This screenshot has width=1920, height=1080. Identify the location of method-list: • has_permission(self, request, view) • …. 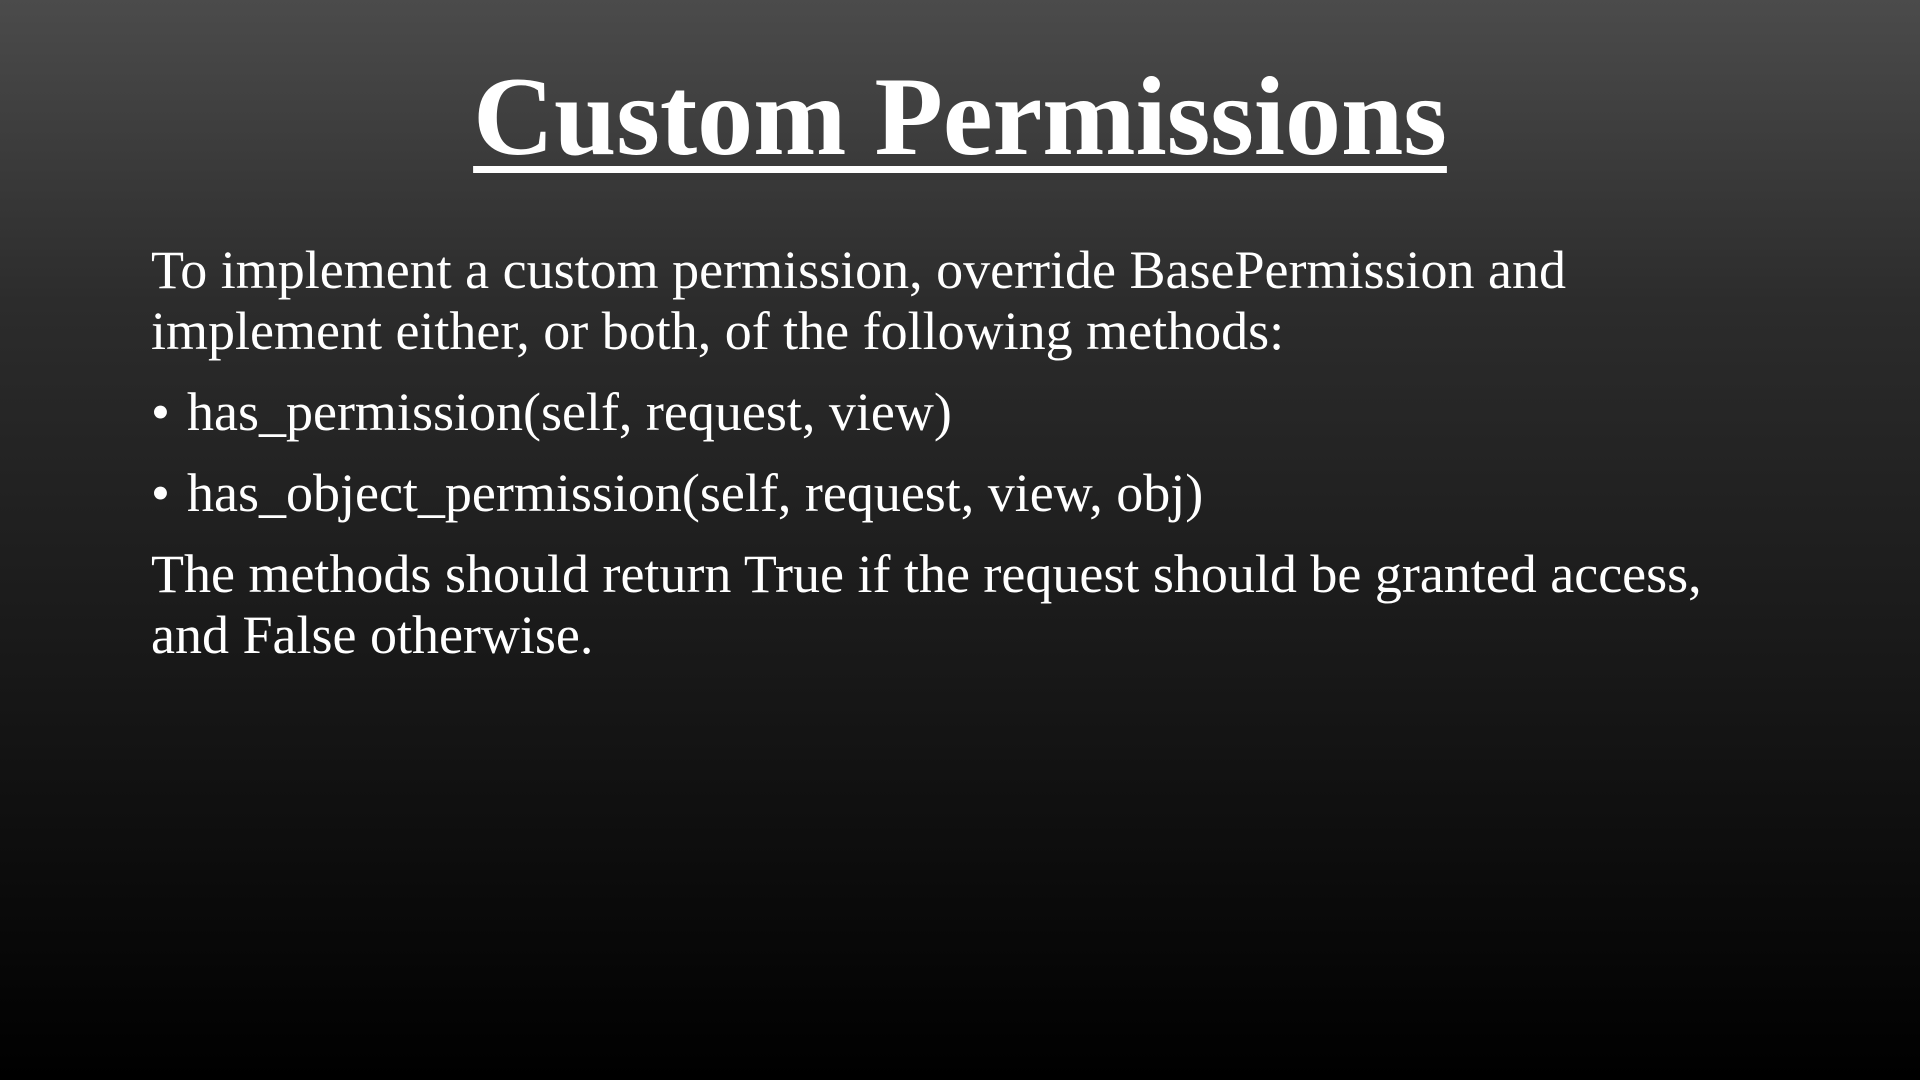
(971, 453).